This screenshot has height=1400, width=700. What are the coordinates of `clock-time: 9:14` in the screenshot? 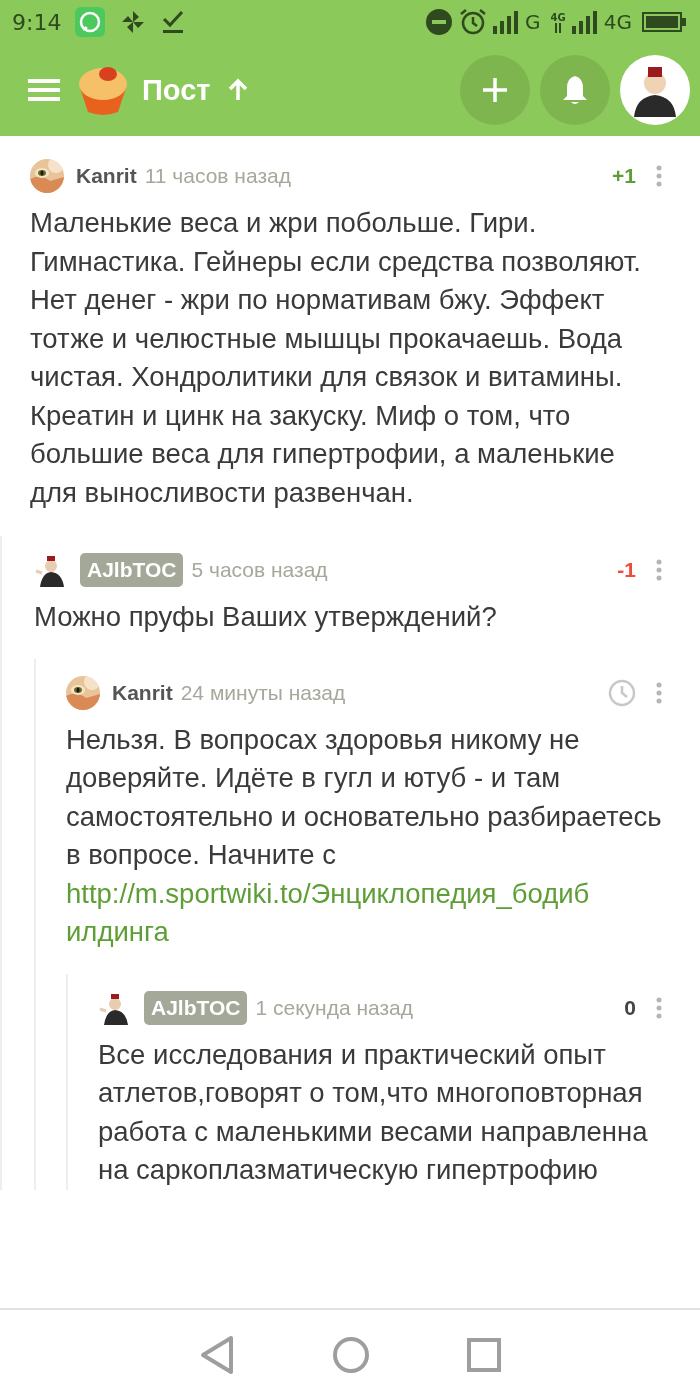 It's located at (37, 22).